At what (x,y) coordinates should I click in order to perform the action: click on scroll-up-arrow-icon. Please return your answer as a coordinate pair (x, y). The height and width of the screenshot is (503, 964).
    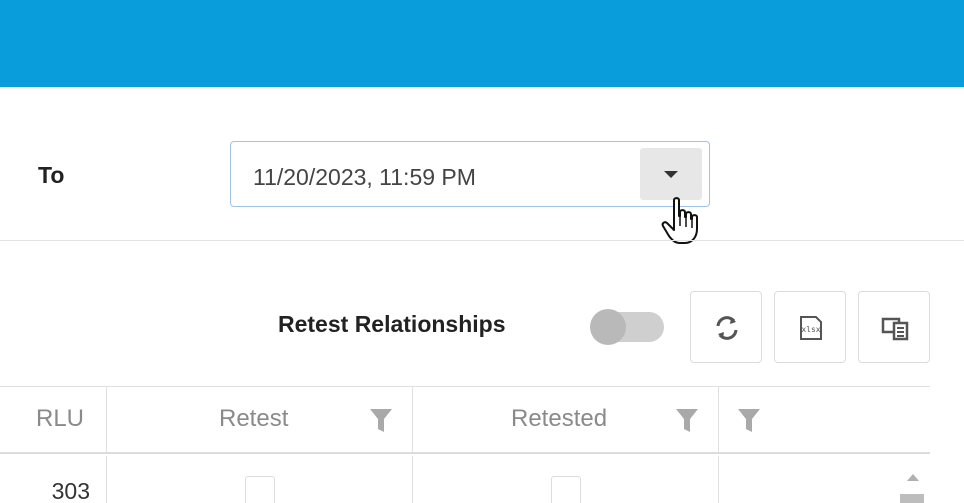
    Looking at the image, I should click on (913, 477).